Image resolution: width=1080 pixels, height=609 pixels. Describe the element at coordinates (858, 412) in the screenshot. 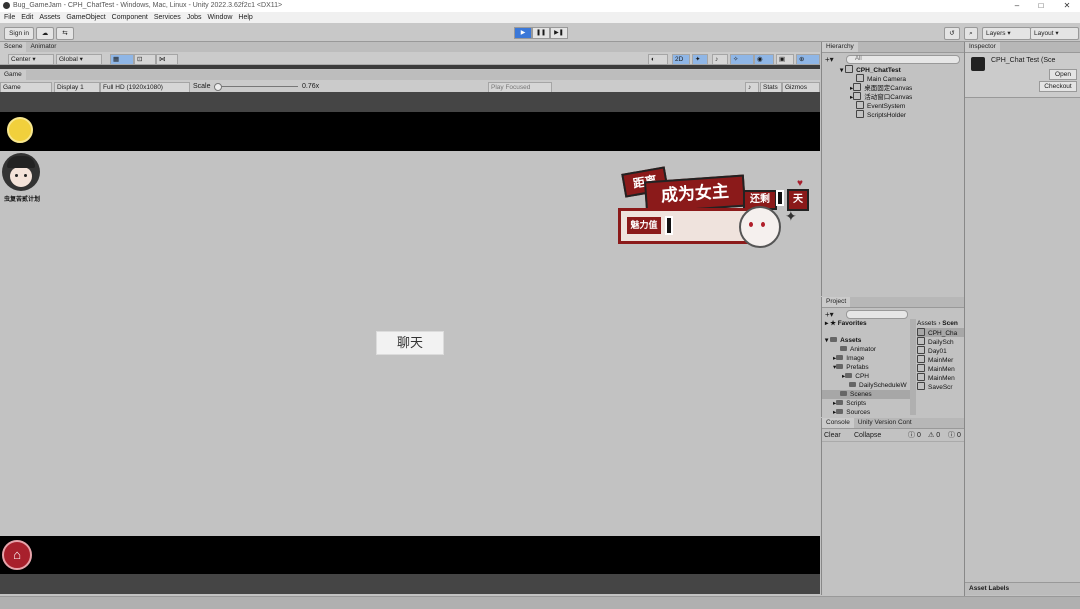

I see `folder-label: Sources` at that location.